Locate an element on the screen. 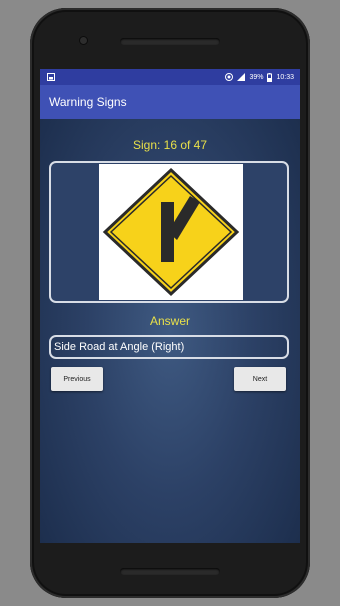 Image resolution: width=340 pixels, height=606 pixels. bottom-speaker-grille is located at coordinates (170, 571).